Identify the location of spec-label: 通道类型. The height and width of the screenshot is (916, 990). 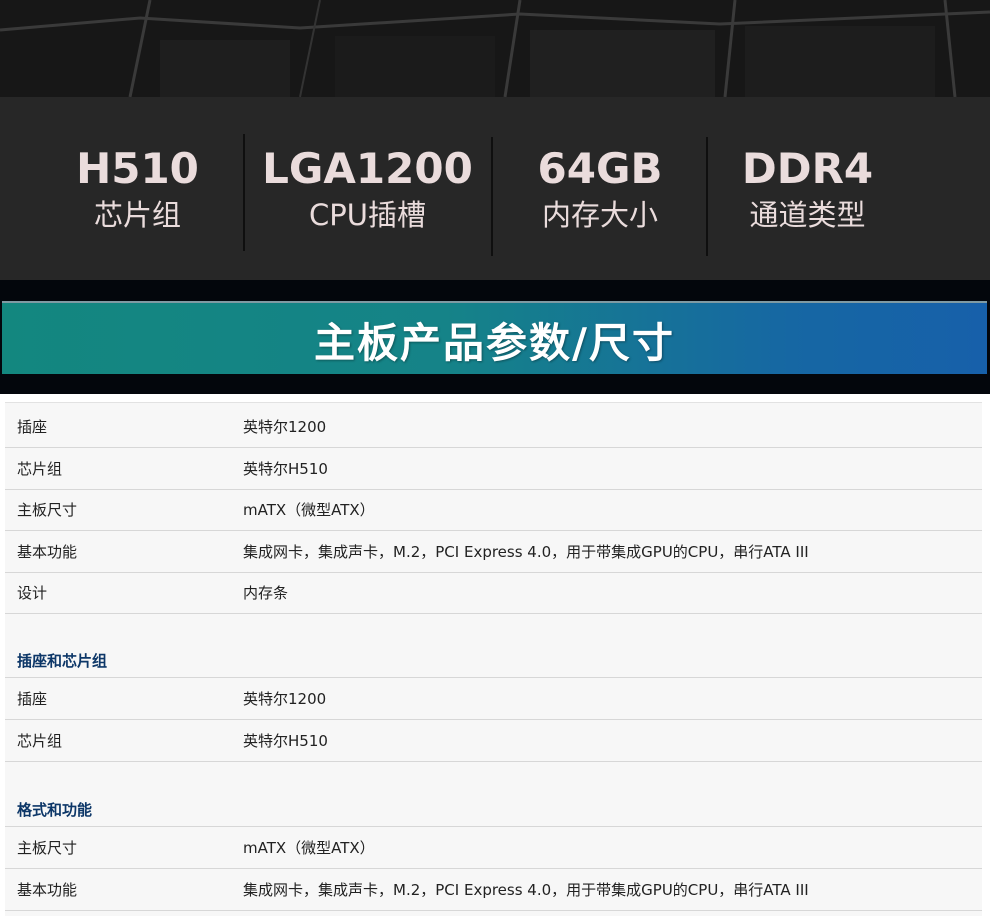
(807, 214).